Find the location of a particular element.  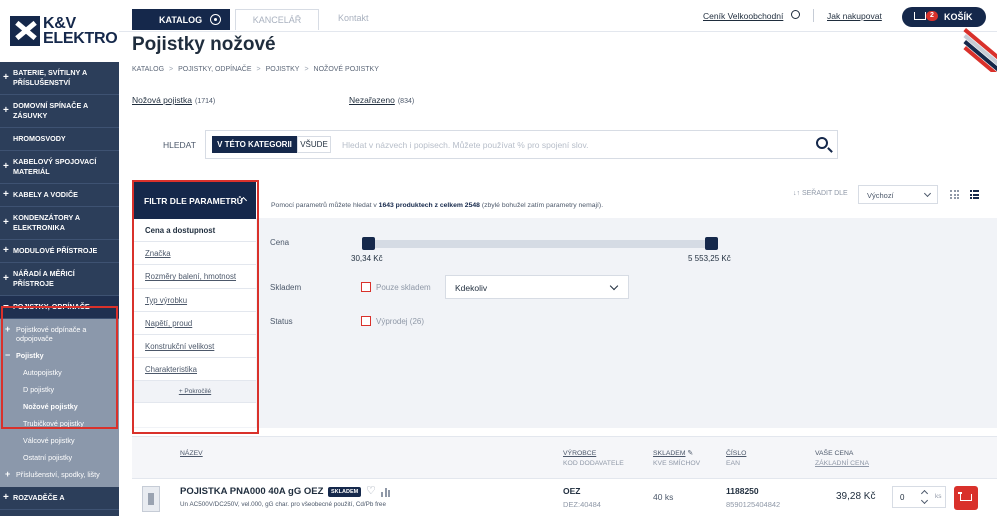

sidebar-item-pojistky-odpinace: − POJISTKY, ODPÍNAČE is located at coordinates (59, 307).